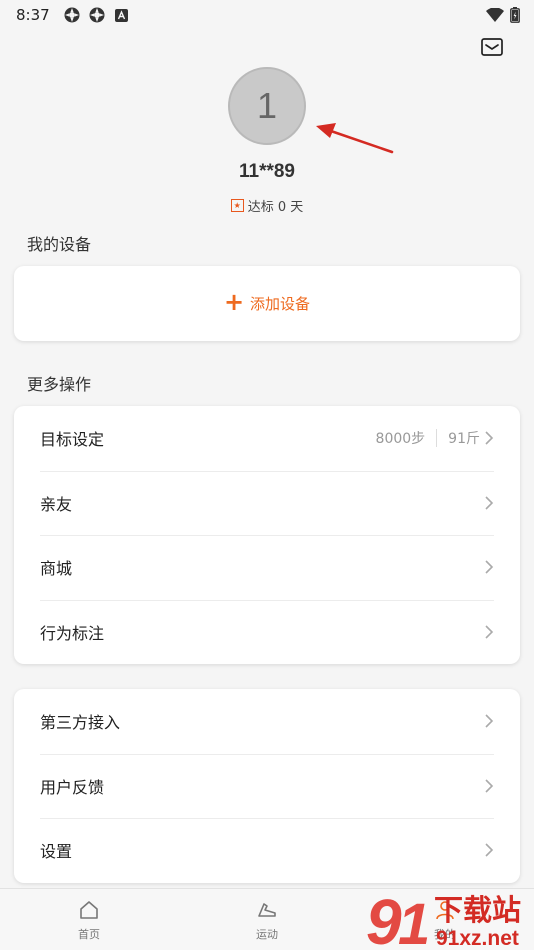  Describe the element at coordinates (267, 567) in the screenshot. I see `store-row: 商城` at that location.